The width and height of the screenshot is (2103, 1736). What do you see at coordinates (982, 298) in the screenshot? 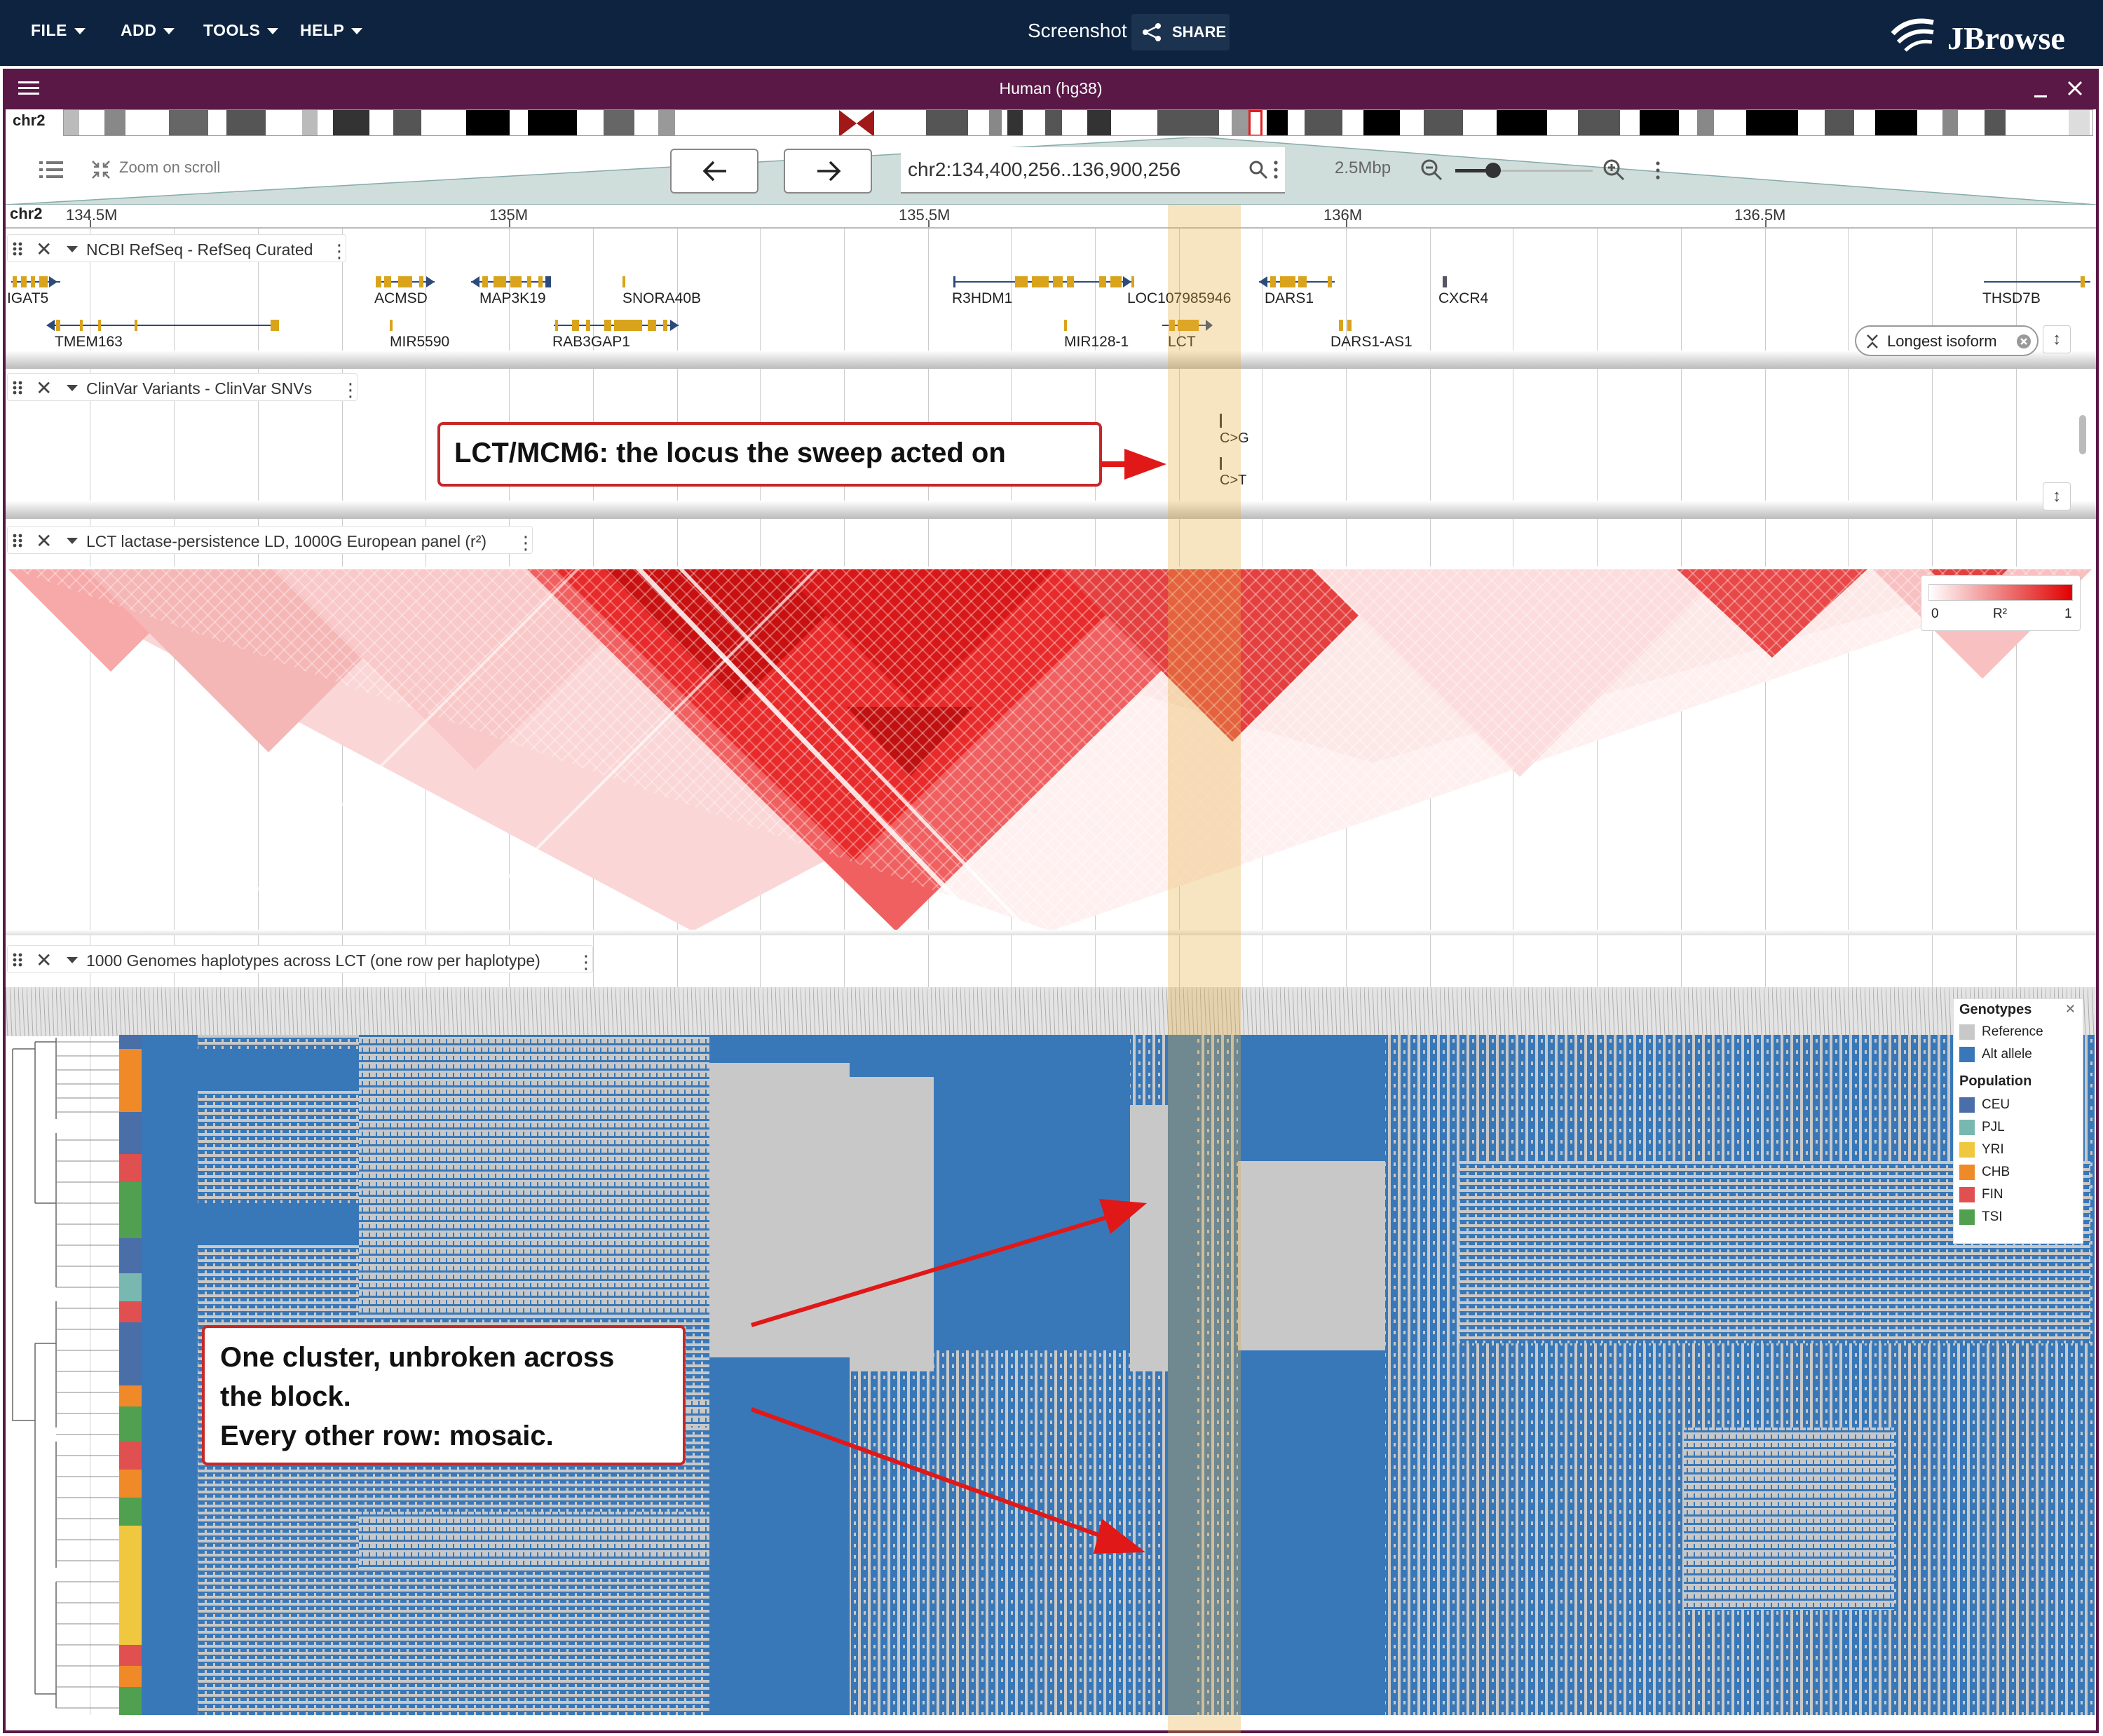
I see `gene-label: R3HDM1` at bounding box center [982, 298].